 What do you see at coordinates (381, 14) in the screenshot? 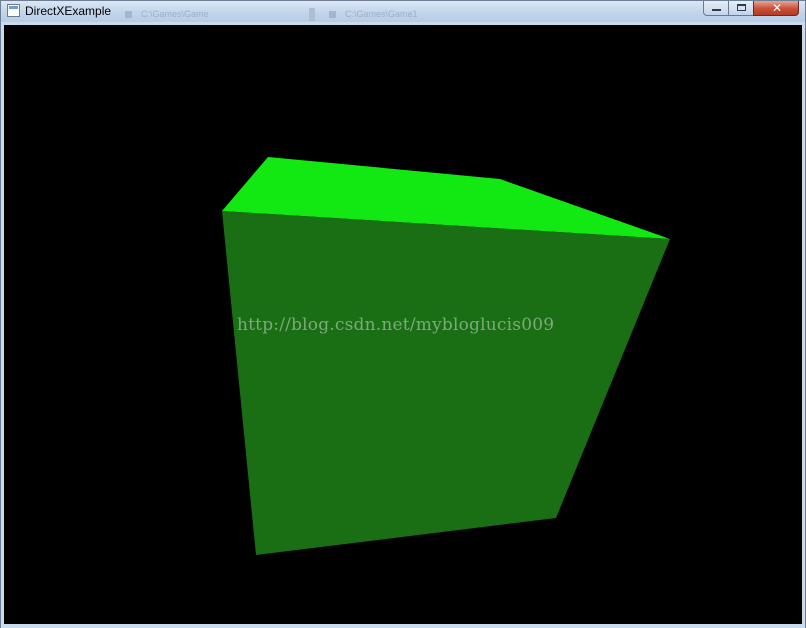
I see `ghost-tab-label: C:\Games\Game1` at bounding box center [381, 14].